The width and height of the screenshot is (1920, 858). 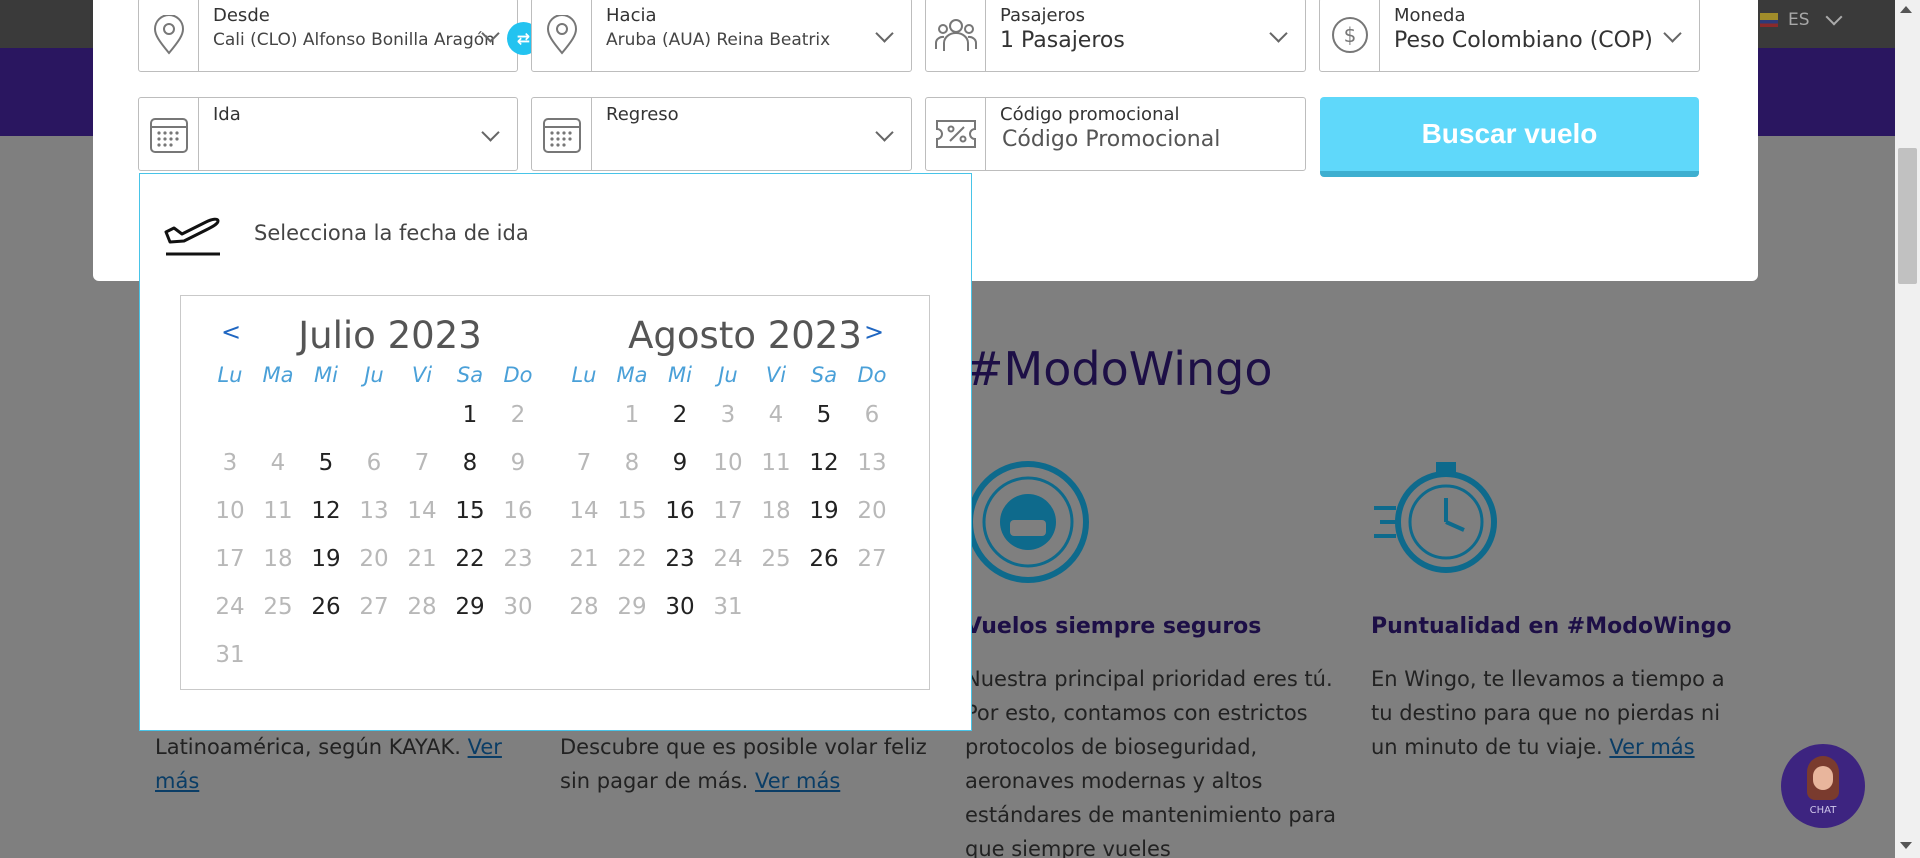 I want to click on scrollbar-track, so click(x=1907, y=429).